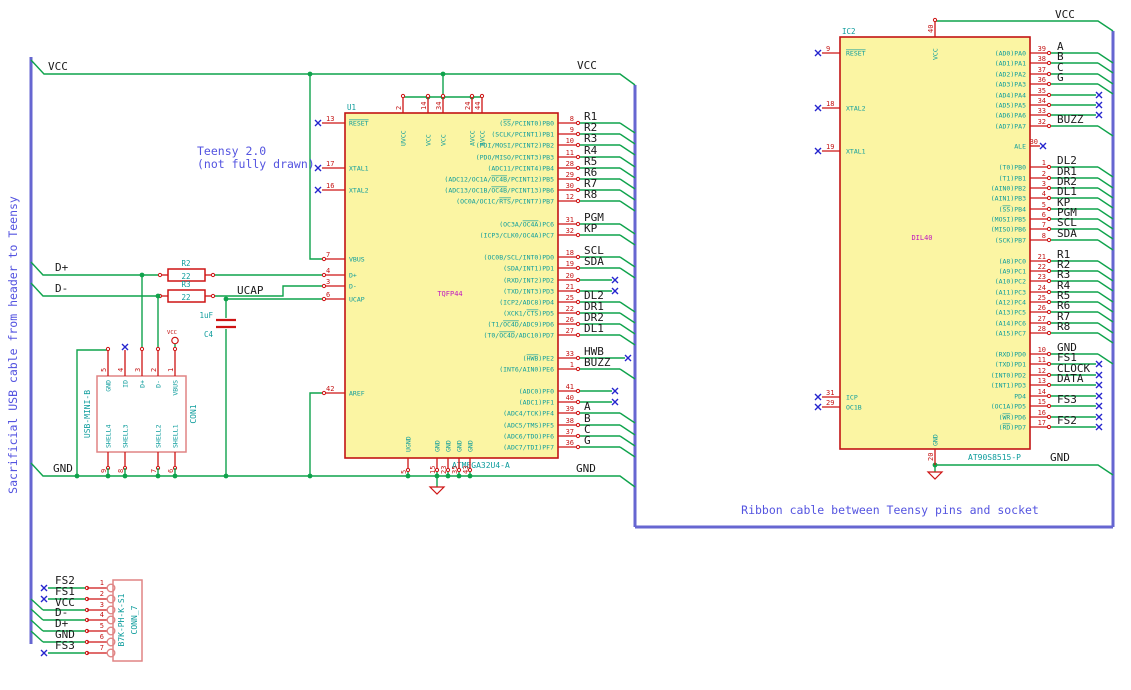  Describe the element at coordinates (828, 49) in the screenshot. I see `svg-text: 9` at that location.